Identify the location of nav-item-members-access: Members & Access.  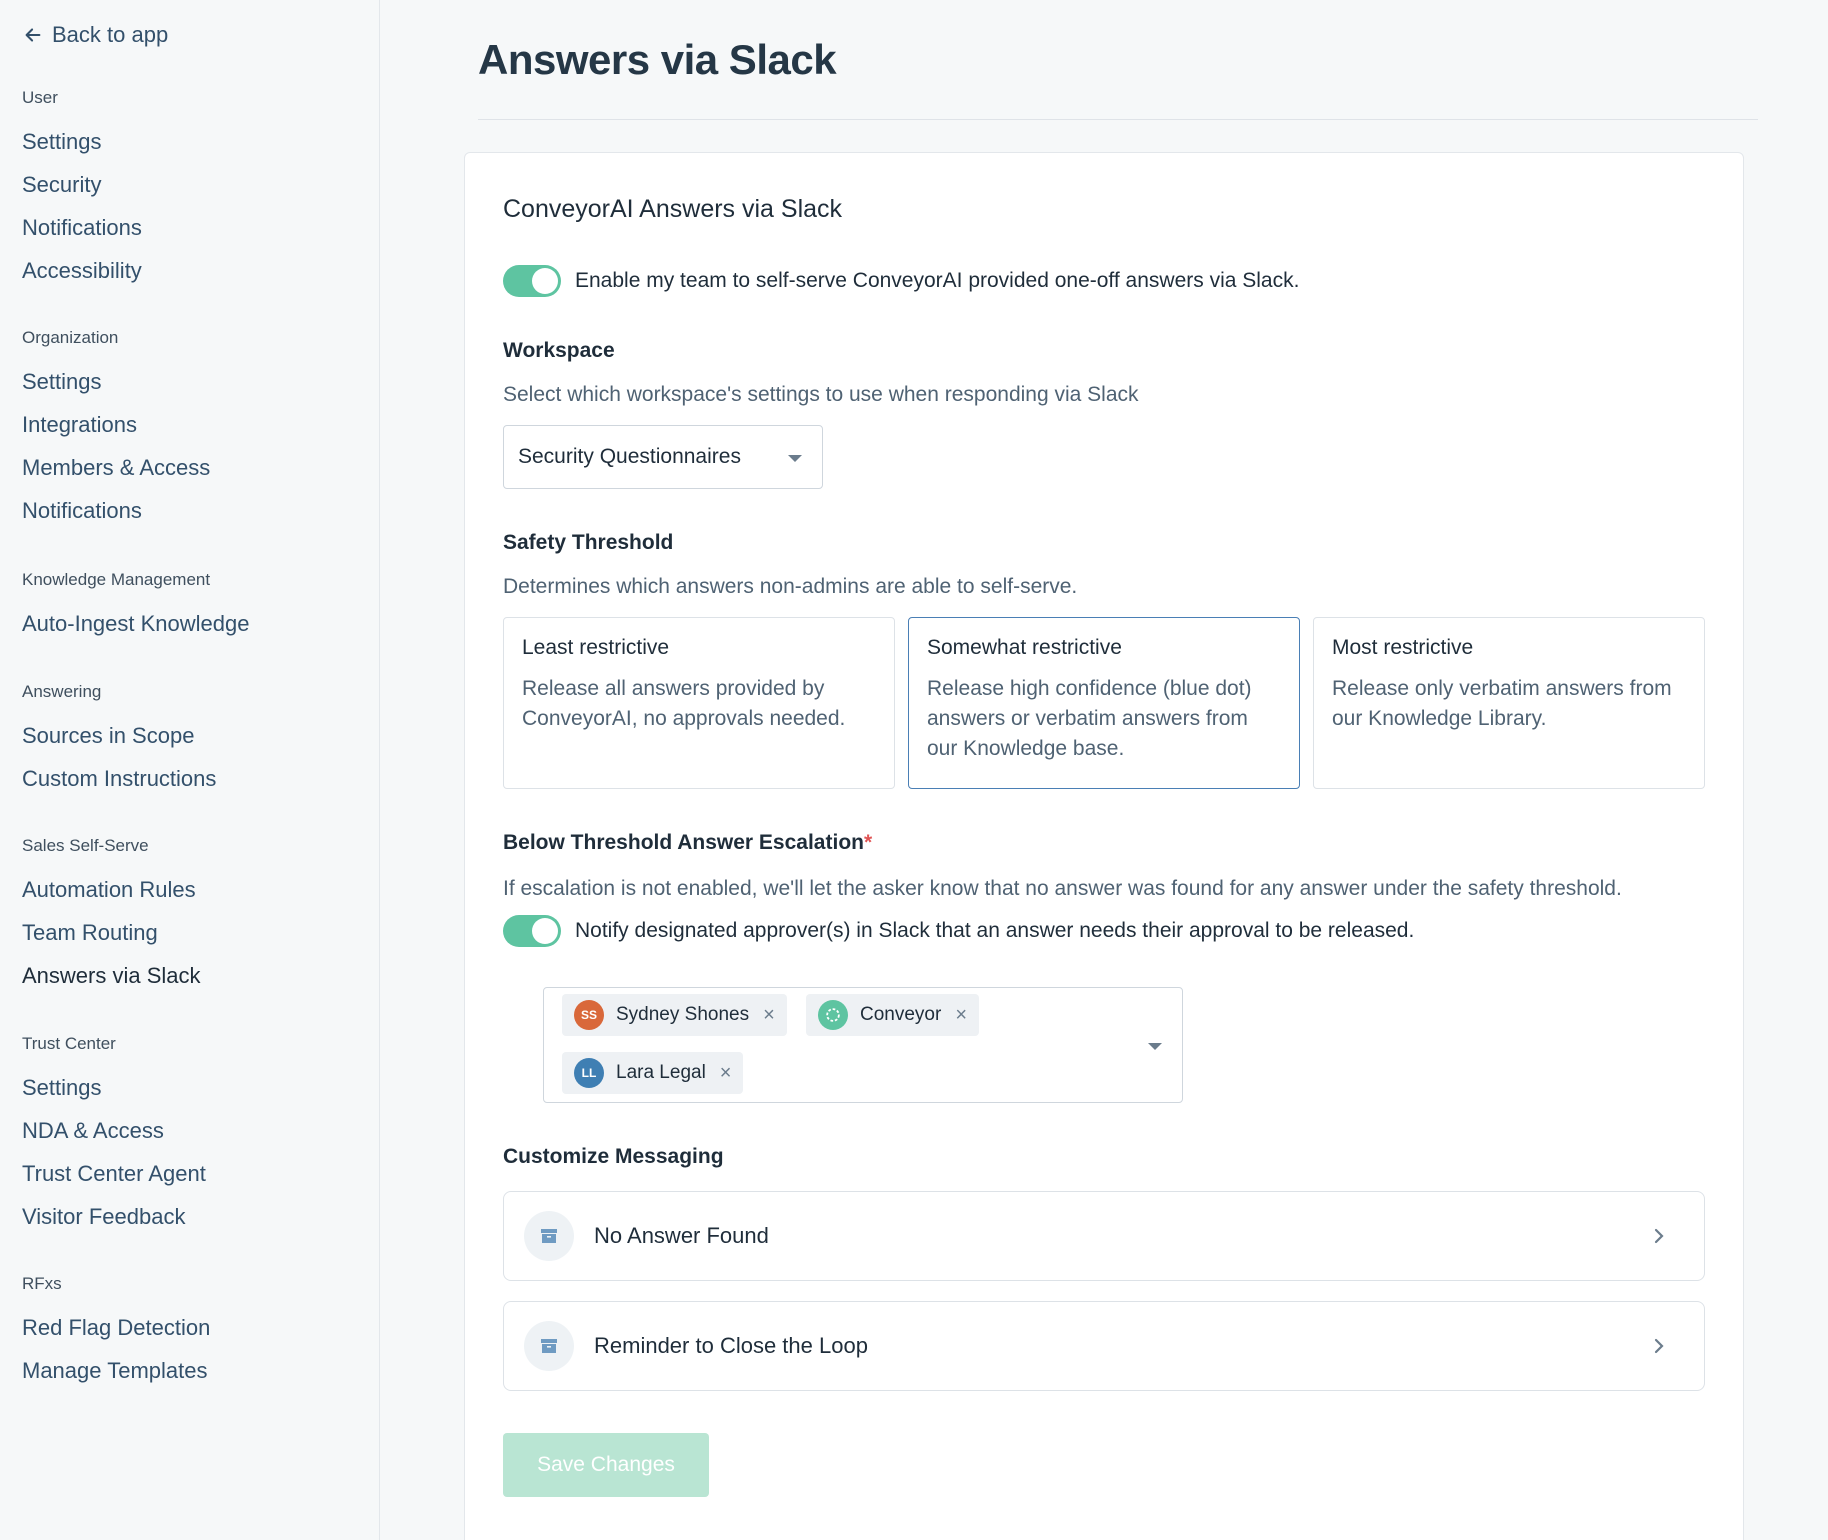
(116, 467).